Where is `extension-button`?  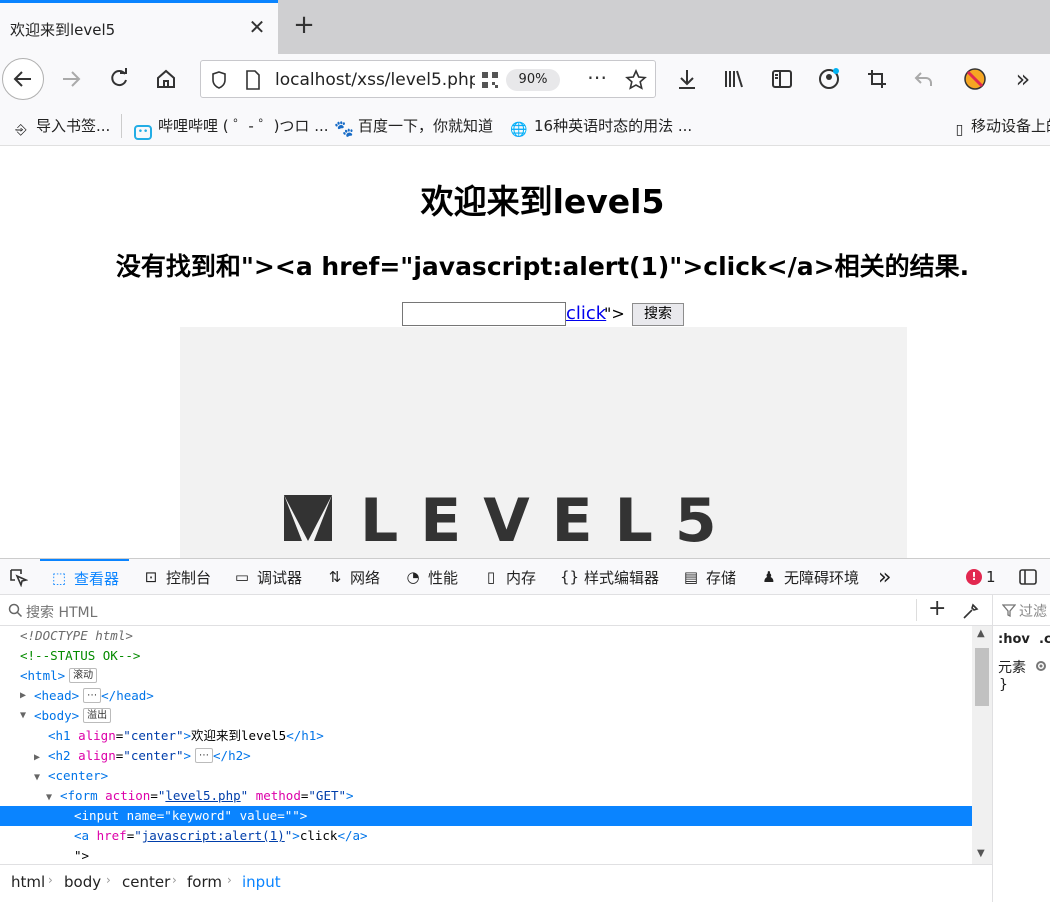
extension-button is located at coordinates (975, 79).